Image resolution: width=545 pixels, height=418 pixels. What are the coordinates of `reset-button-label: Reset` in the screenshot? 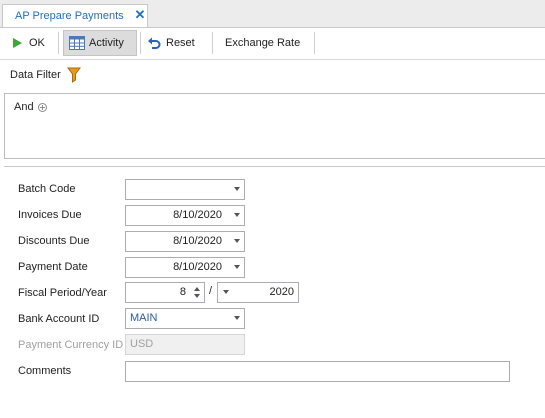 It's located at (180, 43).